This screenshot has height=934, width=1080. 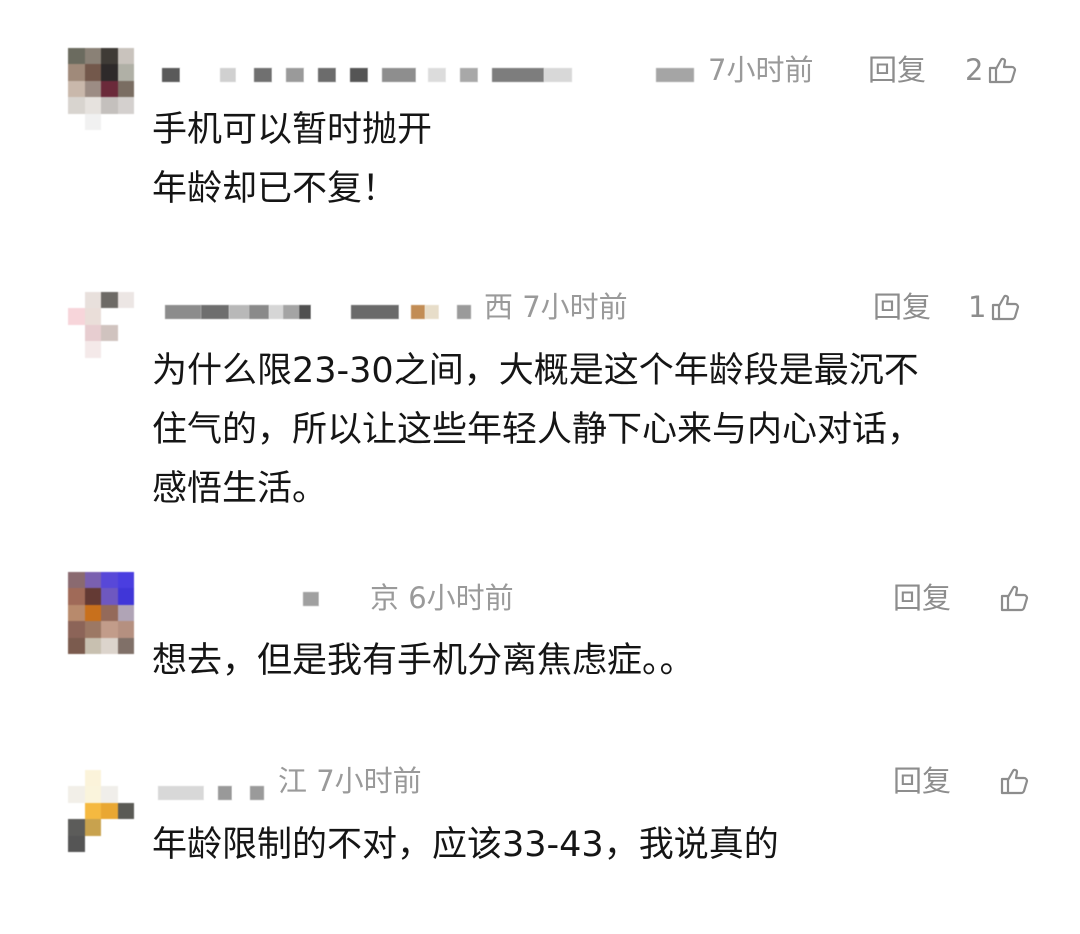 I want to click on comment-text: 手机可以暂时抛开 年龄却已不复！, so click(x=292, y=159).